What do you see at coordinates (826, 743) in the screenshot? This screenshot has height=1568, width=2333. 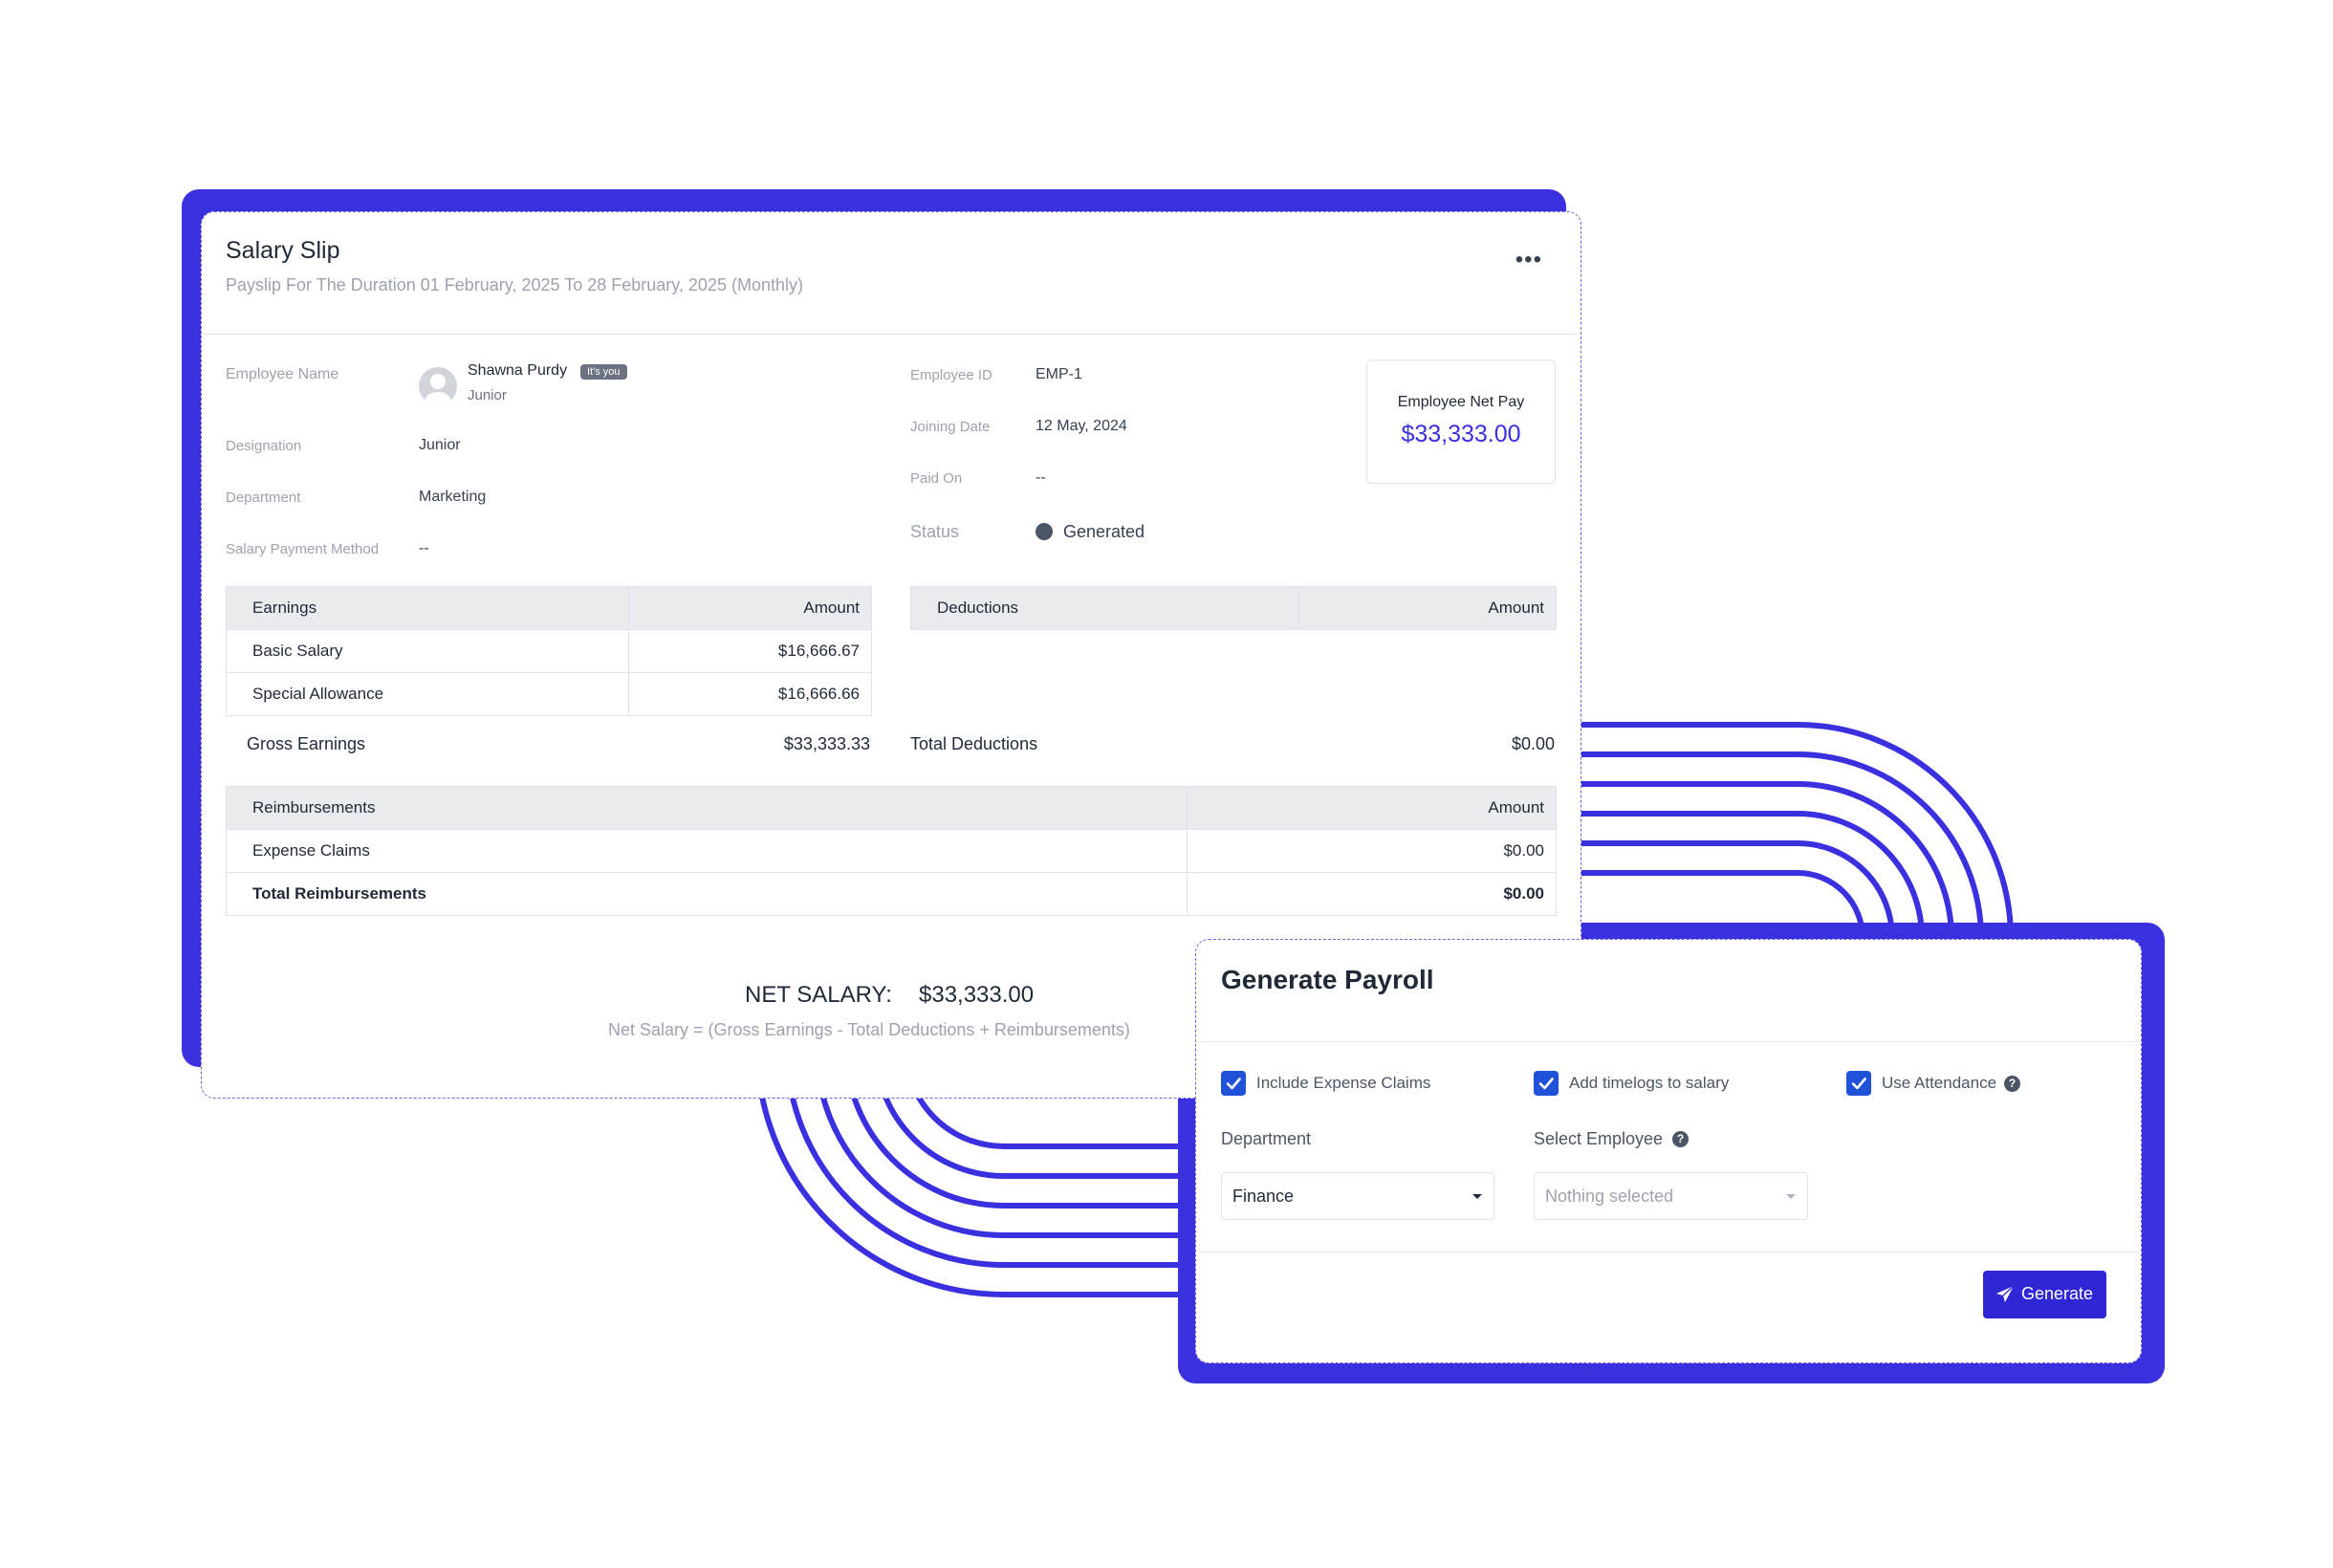 I see `gross-earnings-value: $33,333.33` at bounding box center [826, 743].